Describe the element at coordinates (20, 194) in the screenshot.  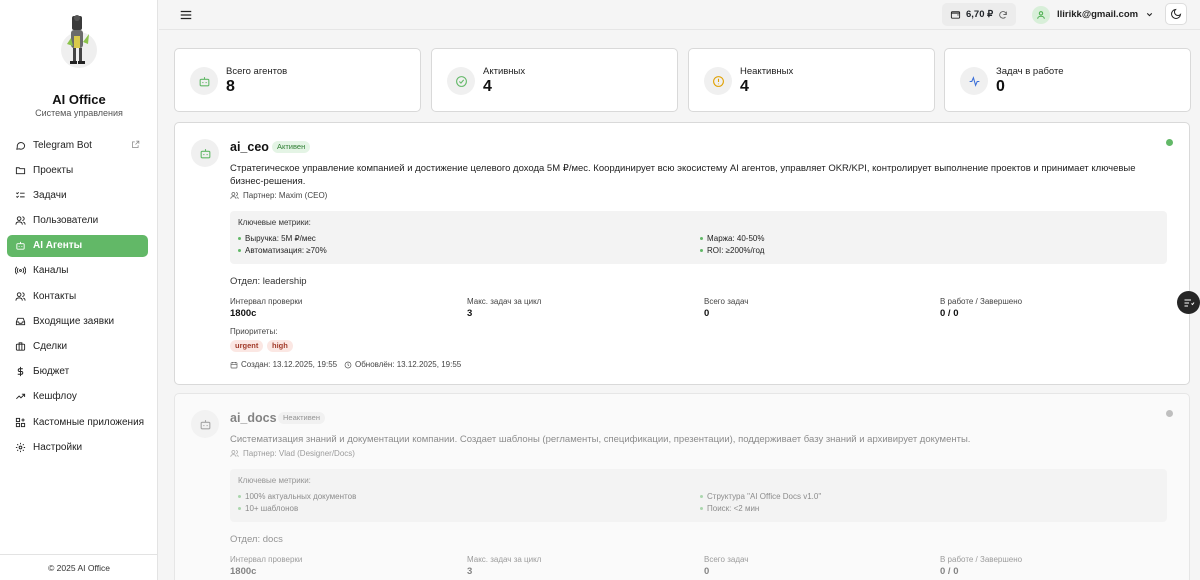
I see `list-checks-icon` at that location.